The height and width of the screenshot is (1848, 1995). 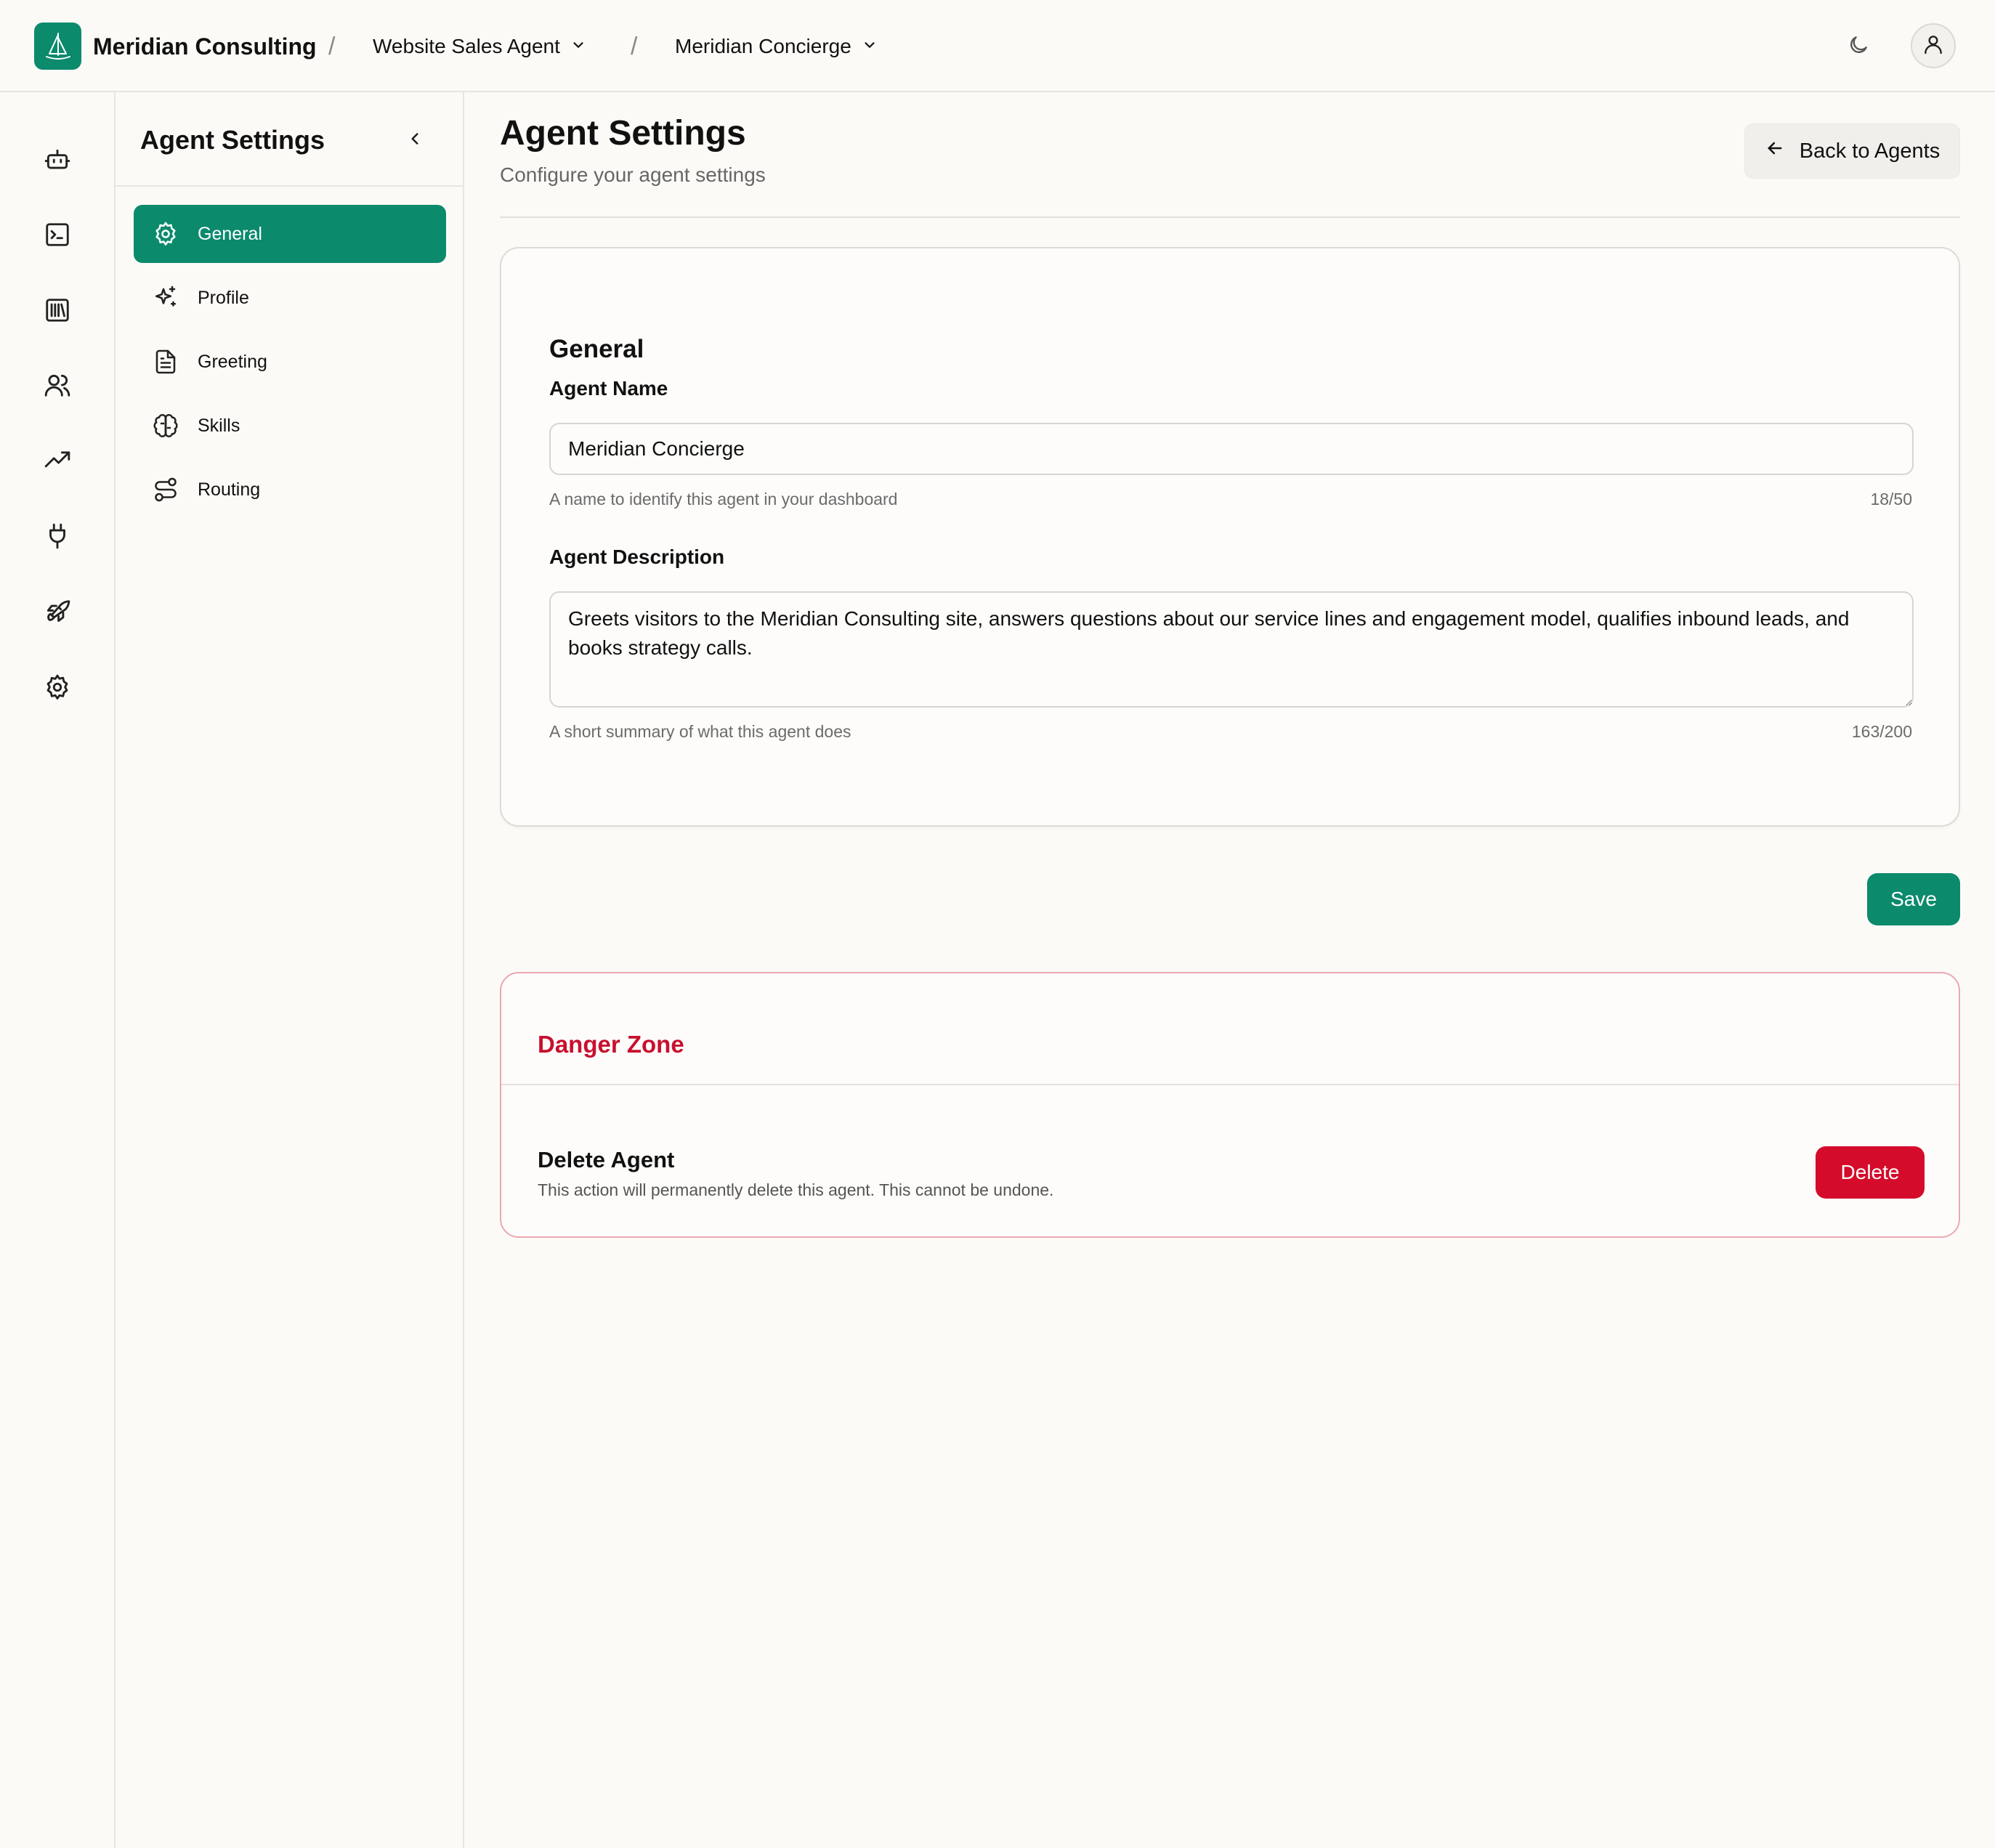 What do you see at coordinates (290, 298) in the screenshot?
I see `sidebar-item-profile: Profile` at bounding box center [290, 298].